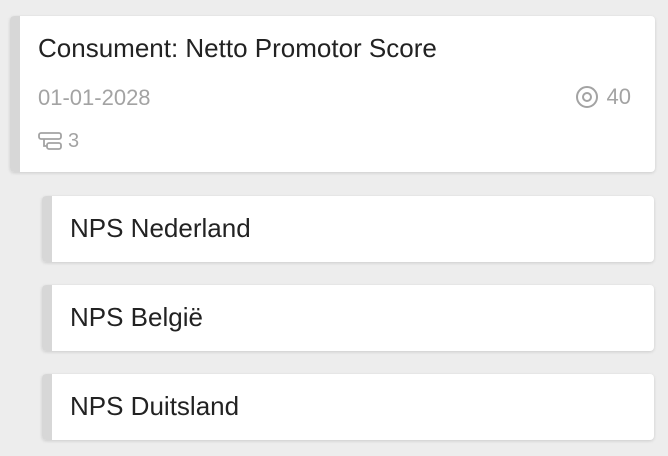  I want to click on child-card-nps-belgie: NPS België, so click(348, 318).